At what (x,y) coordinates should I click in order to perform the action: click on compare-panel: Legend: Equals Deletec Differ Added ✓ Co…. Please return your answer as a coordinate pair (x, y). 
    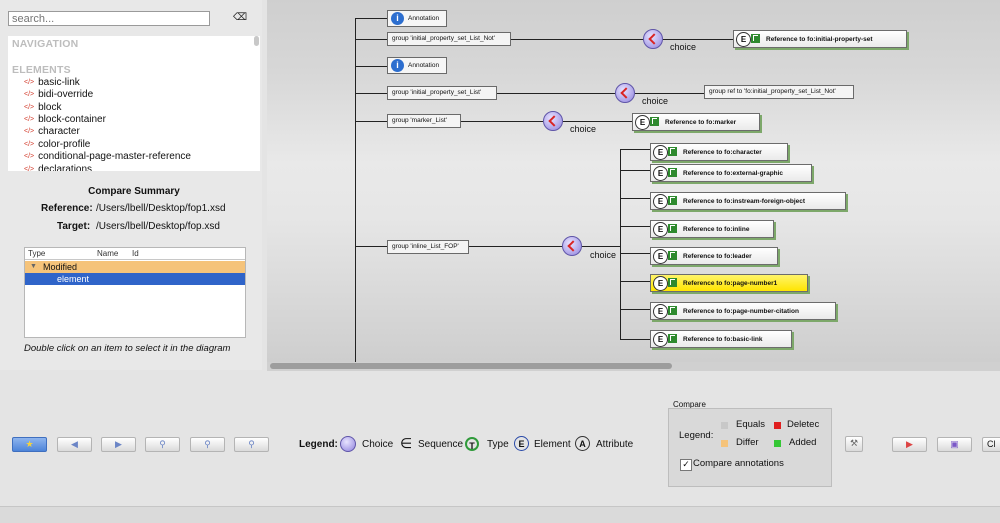
    Looking at the image, I should click on (750, 447).